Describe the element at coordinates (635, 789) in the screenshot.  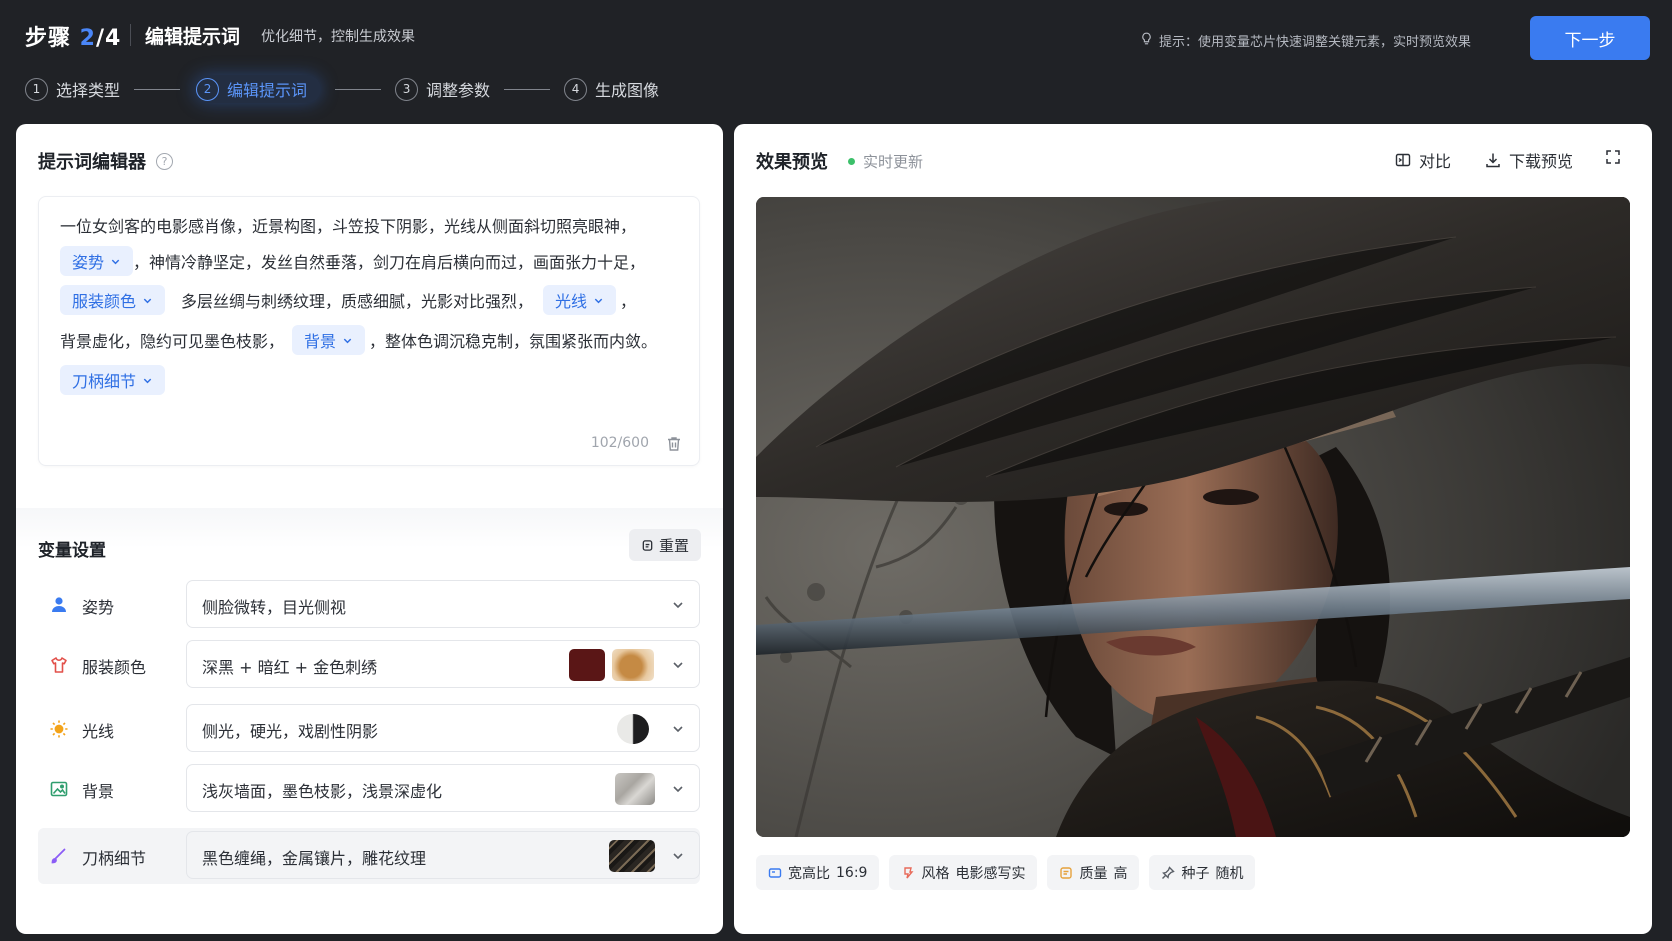
I see `background-swatch` at that location.